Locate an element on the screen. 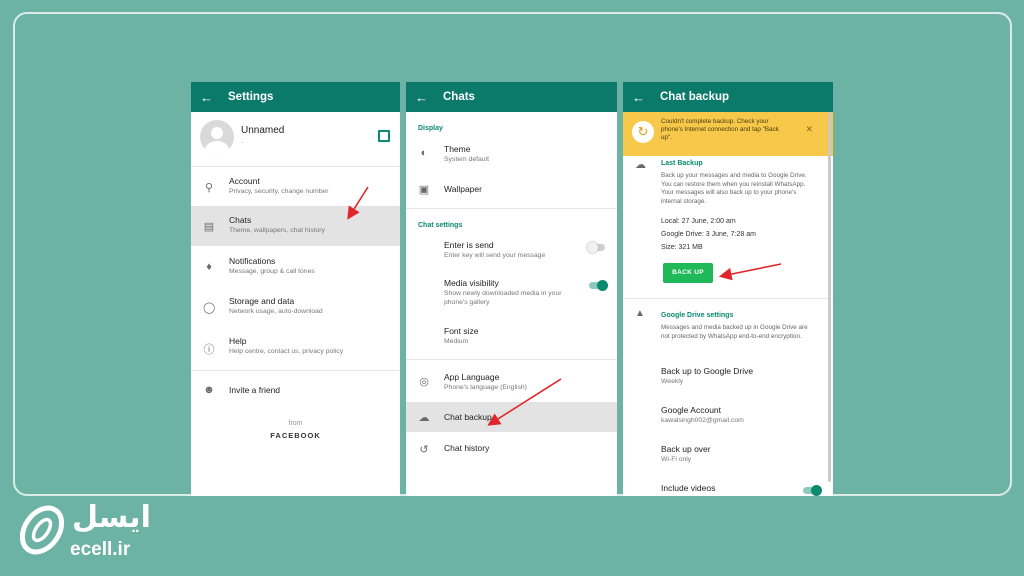  back-up-button: BACK UP is located at coordinates (688, 273).